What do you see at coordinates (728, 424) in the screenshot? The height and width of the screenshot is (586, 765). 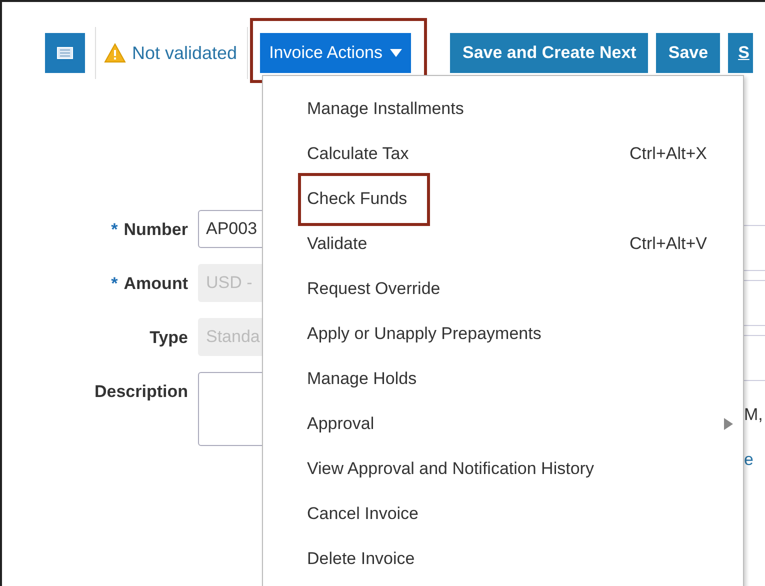 I see `submenu-arrow-icon` at bounding box center [728, 424].